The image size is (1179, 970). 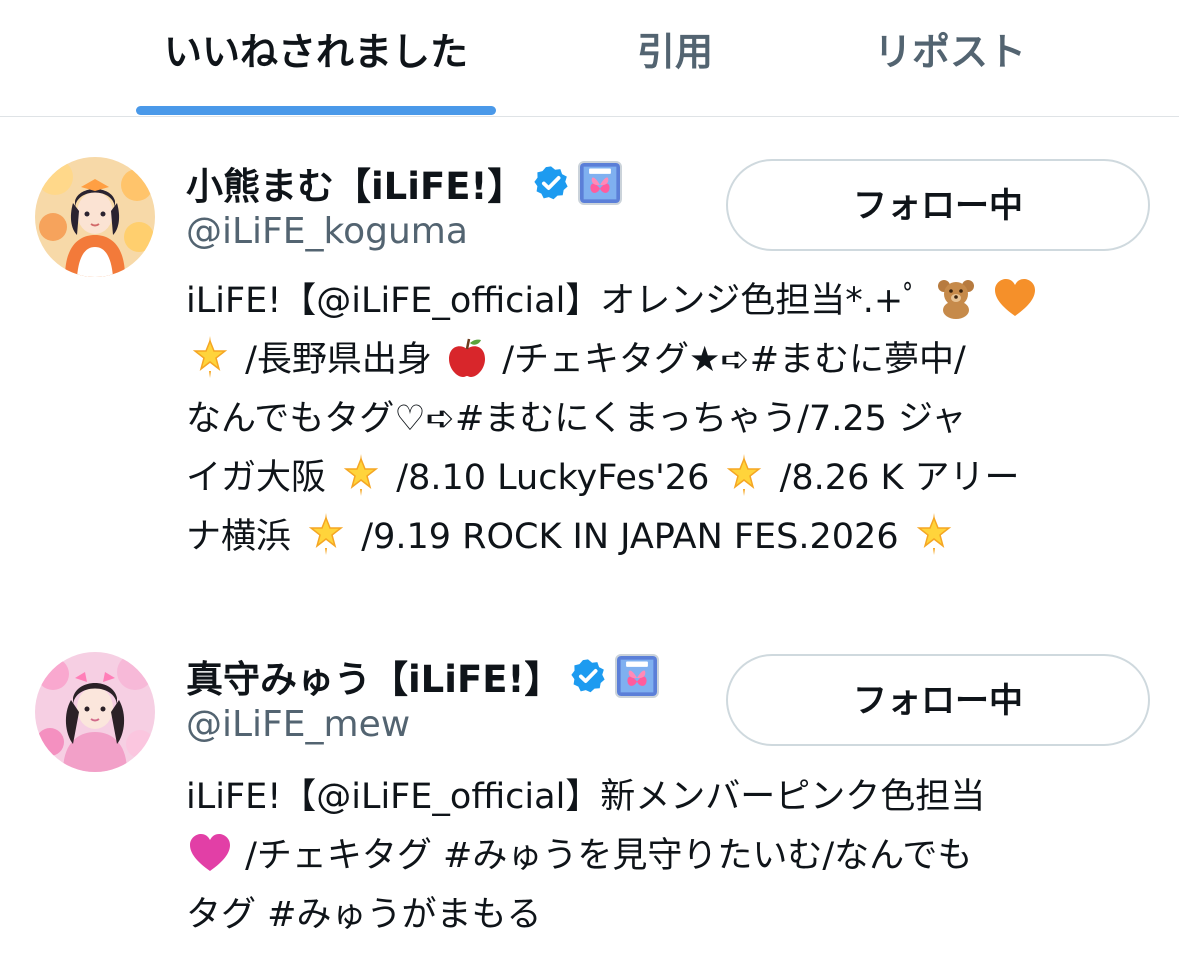 What do you see at coordinates (210, 852) in the screenshot?
I see `pink-heart-icon` at bounding box center [210, 852].